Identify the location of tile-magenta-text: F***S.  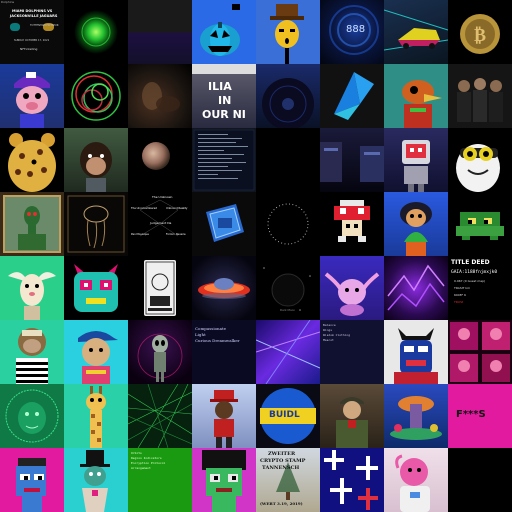
(480, 416).